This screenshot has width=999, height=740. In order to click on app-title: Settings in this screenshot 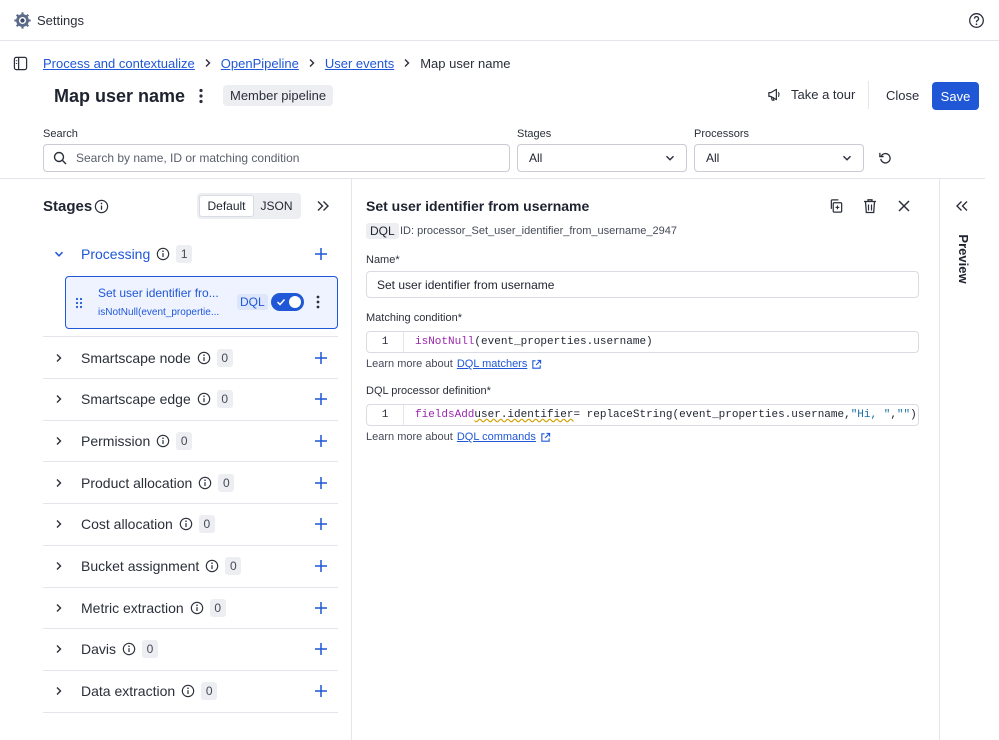, I will do `click(60, 20)`.